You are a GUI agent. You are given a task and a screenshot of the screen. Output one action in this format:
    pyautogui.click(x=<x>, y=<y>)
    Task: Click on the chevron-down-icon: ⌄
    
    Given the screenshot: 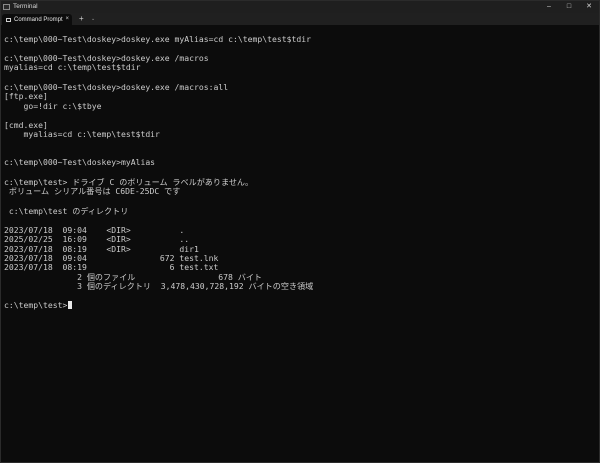 What is the action you would take?
    pyautogui.click(x=93, y=19)
    